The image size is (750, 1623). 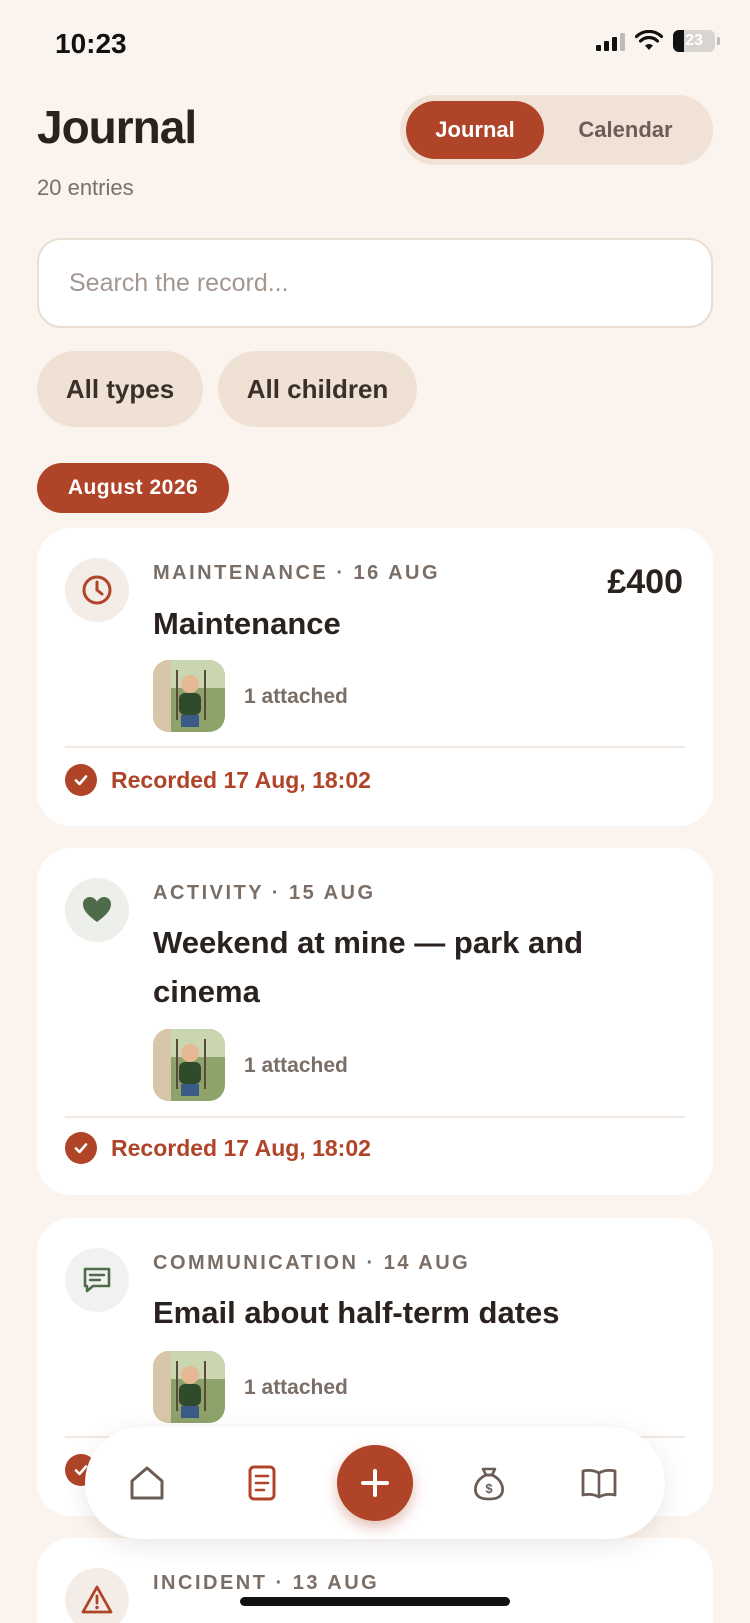 What do you see at coordinates (312, 1263) in the screenshot?
I see `entry-meta: COMMUNICATION · 14 AUG` at bounding box center [312, 1263].